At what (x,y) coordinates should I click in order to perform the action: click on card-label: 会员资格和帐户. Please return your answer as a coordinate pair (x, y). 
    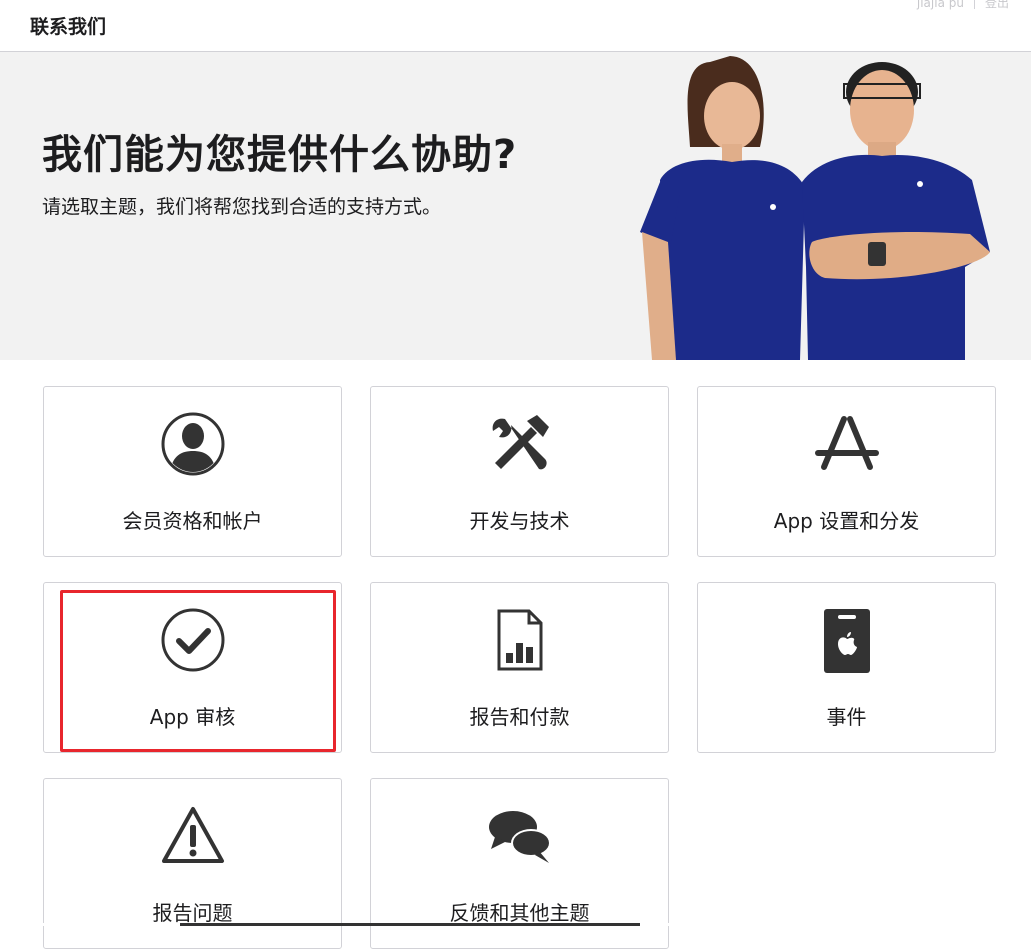
    Looking at the image, I should click on (192, 521).